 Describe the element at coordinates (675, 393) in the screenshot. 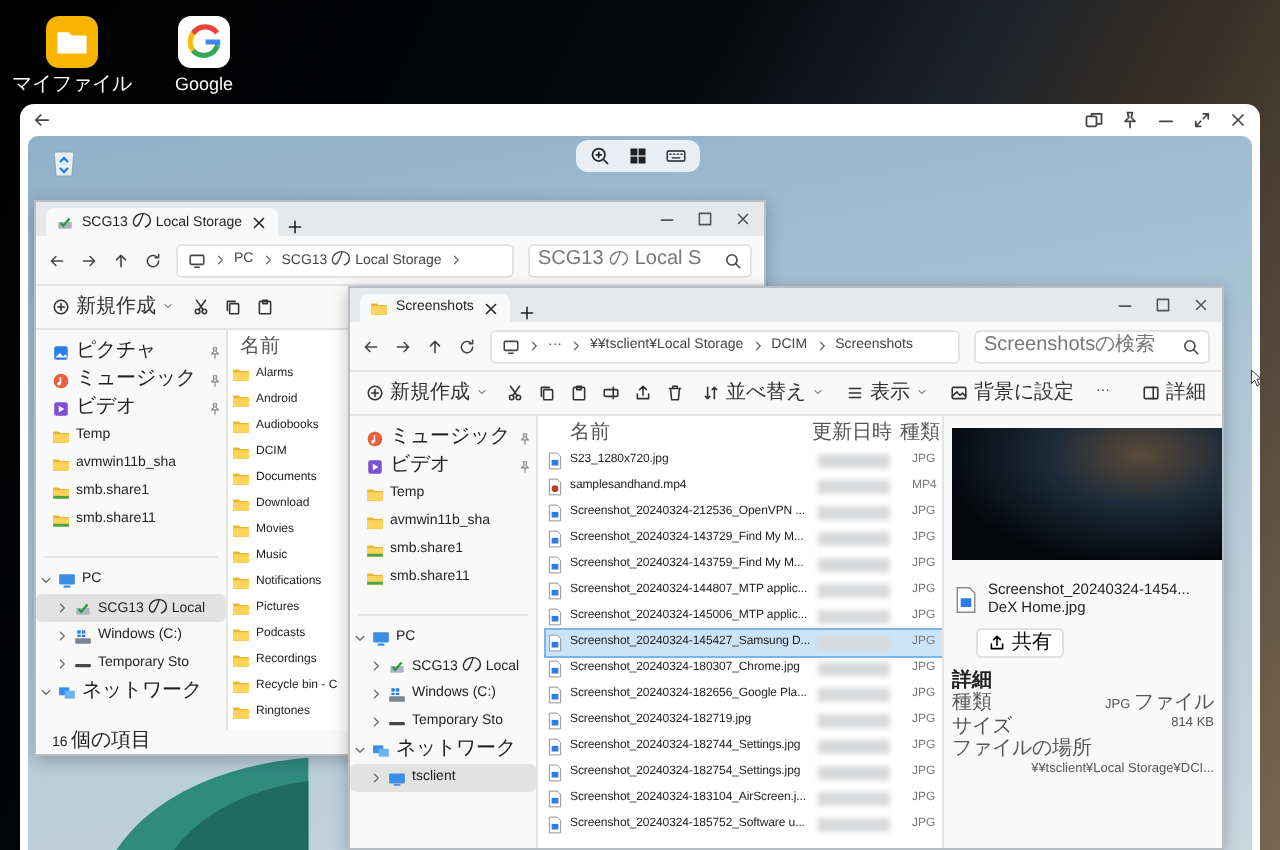

I see `delete-icon` at that location.